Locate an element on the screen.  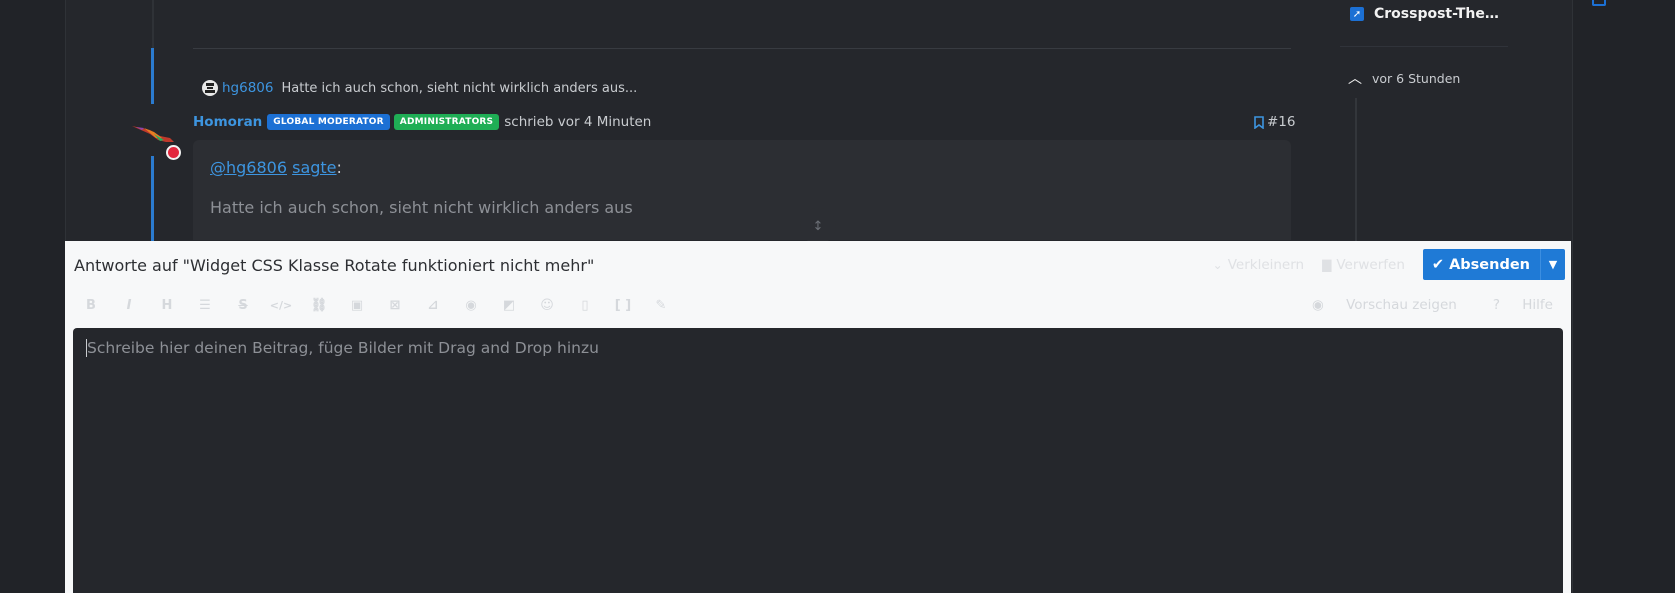
external-link-icon: ➚ is located at coordinates (1357, 14).